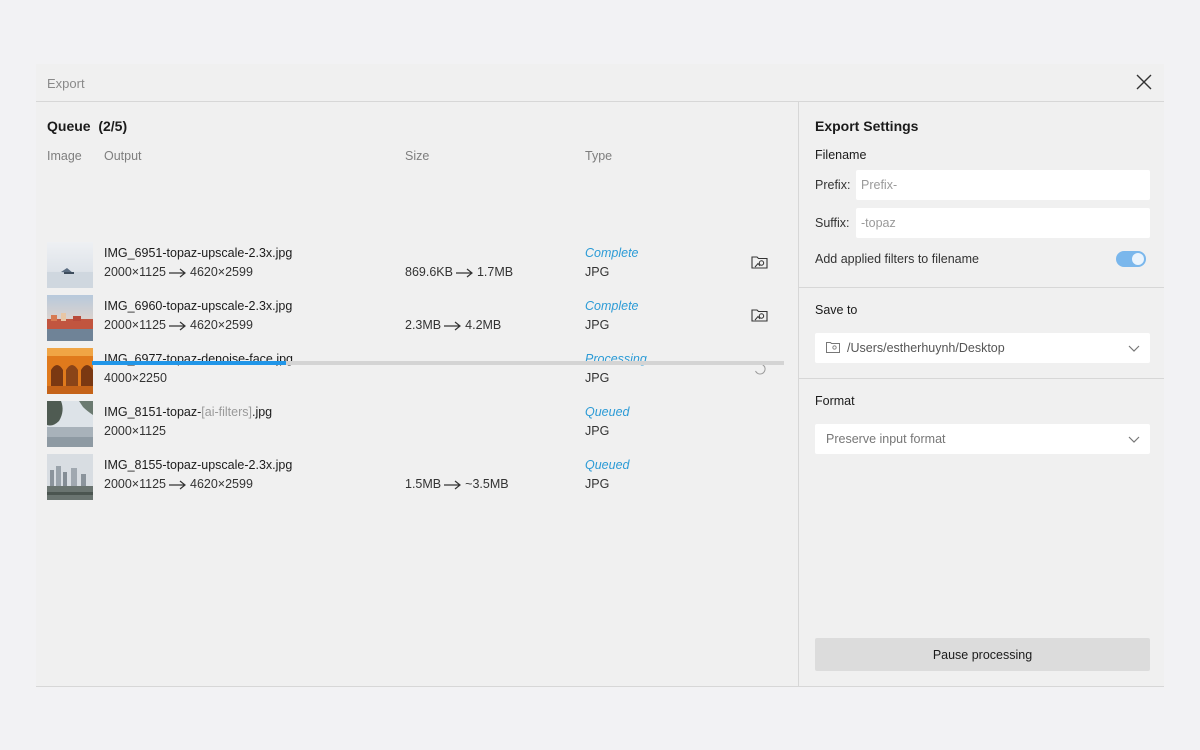 The image size is (1200, 750). What do you see at coordinates (198, 306) in the screenshot?
I see `output-filename: IMG_6960-topaz-upscale-2.3x.jpg` at bounding box center [198, 306].